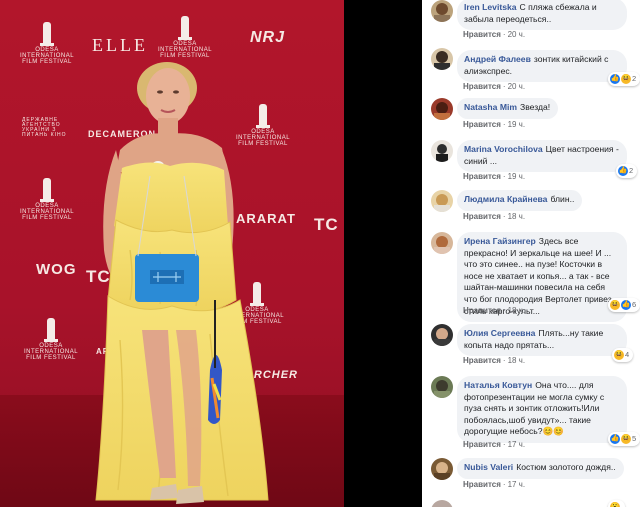  I want to click on comment-bubble: Людмила Крайнева блин.., so click(520, 200).